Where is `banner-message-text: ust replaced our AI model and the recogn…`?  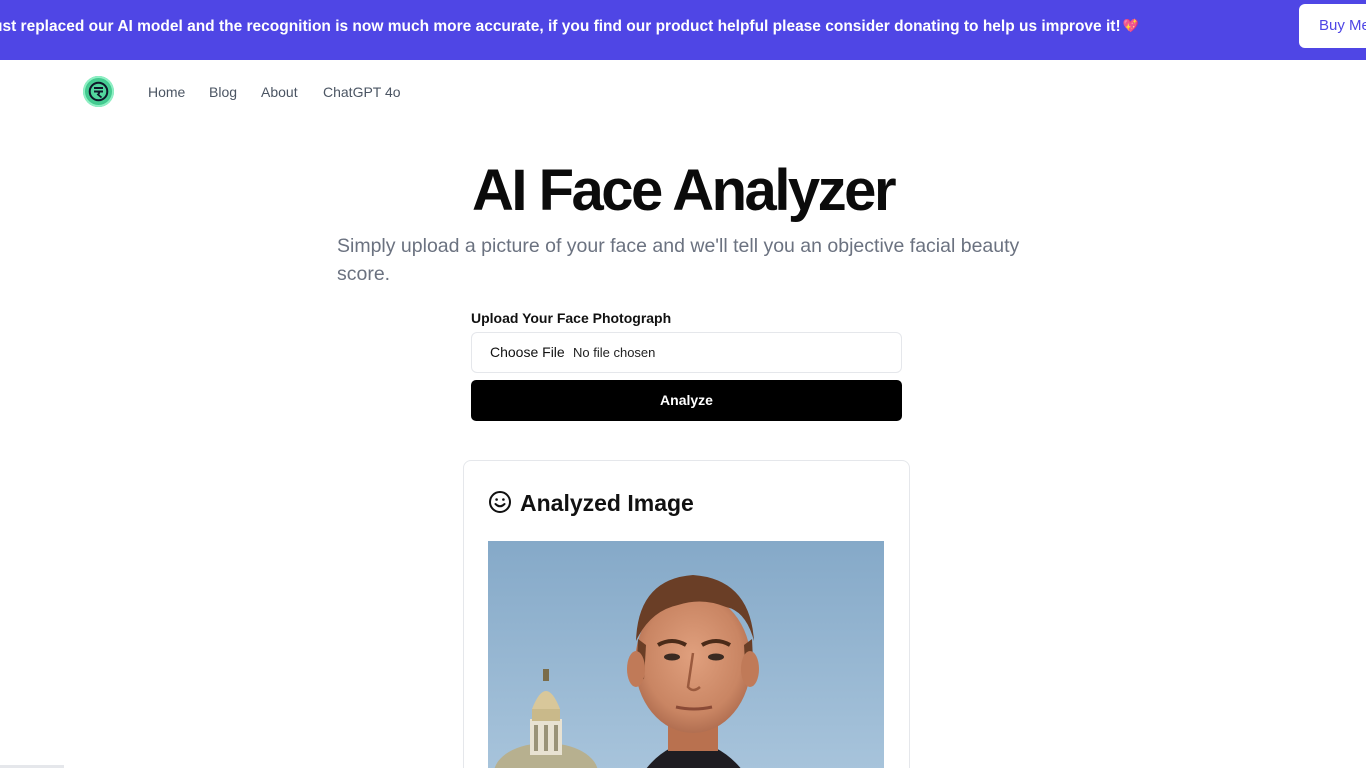 banner-message-text: ust replaced our AI model and the recogn… is located at coordinates (560, 26).